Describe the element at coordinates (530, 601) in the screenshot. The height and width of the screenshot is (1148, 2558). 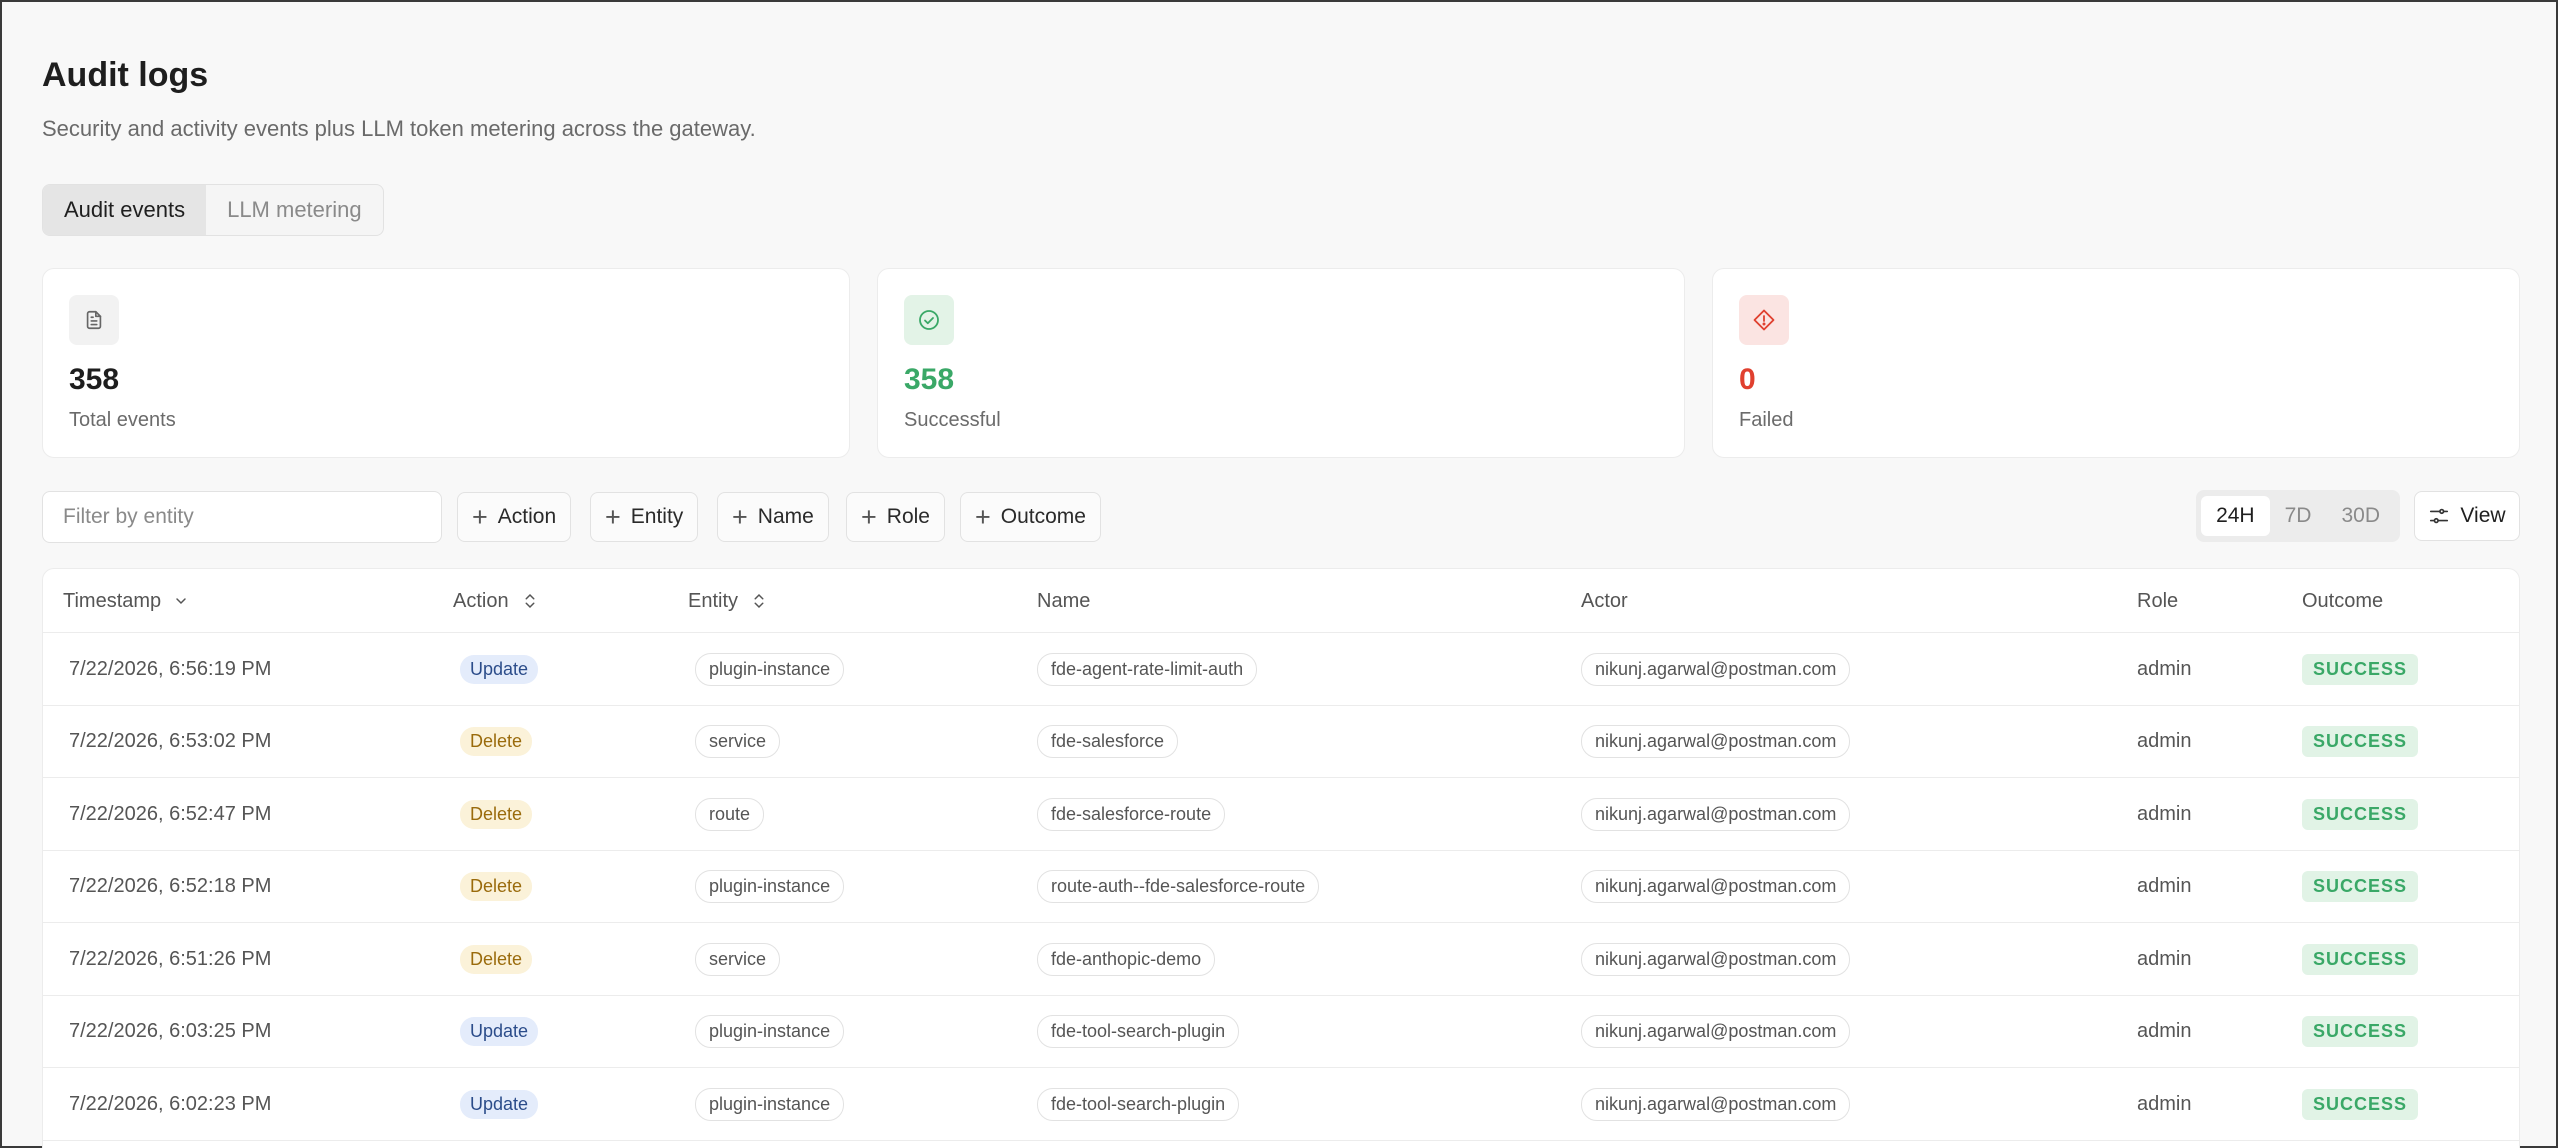
I see `sort-icon` at that location.